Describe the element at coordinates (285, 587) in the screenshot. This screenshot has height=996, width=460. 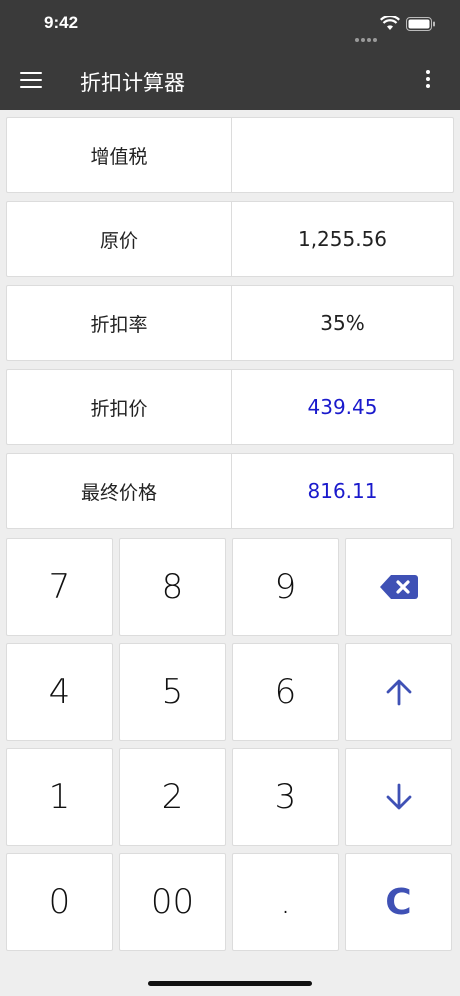
I see `key-9: 9` at that location.